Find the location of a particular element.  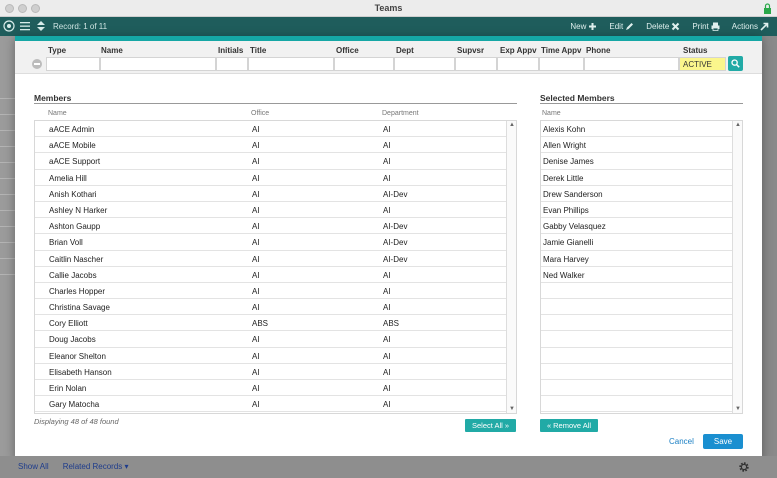

member-row: Callie Jacobs AI AI is located at coordinates (270, 275).